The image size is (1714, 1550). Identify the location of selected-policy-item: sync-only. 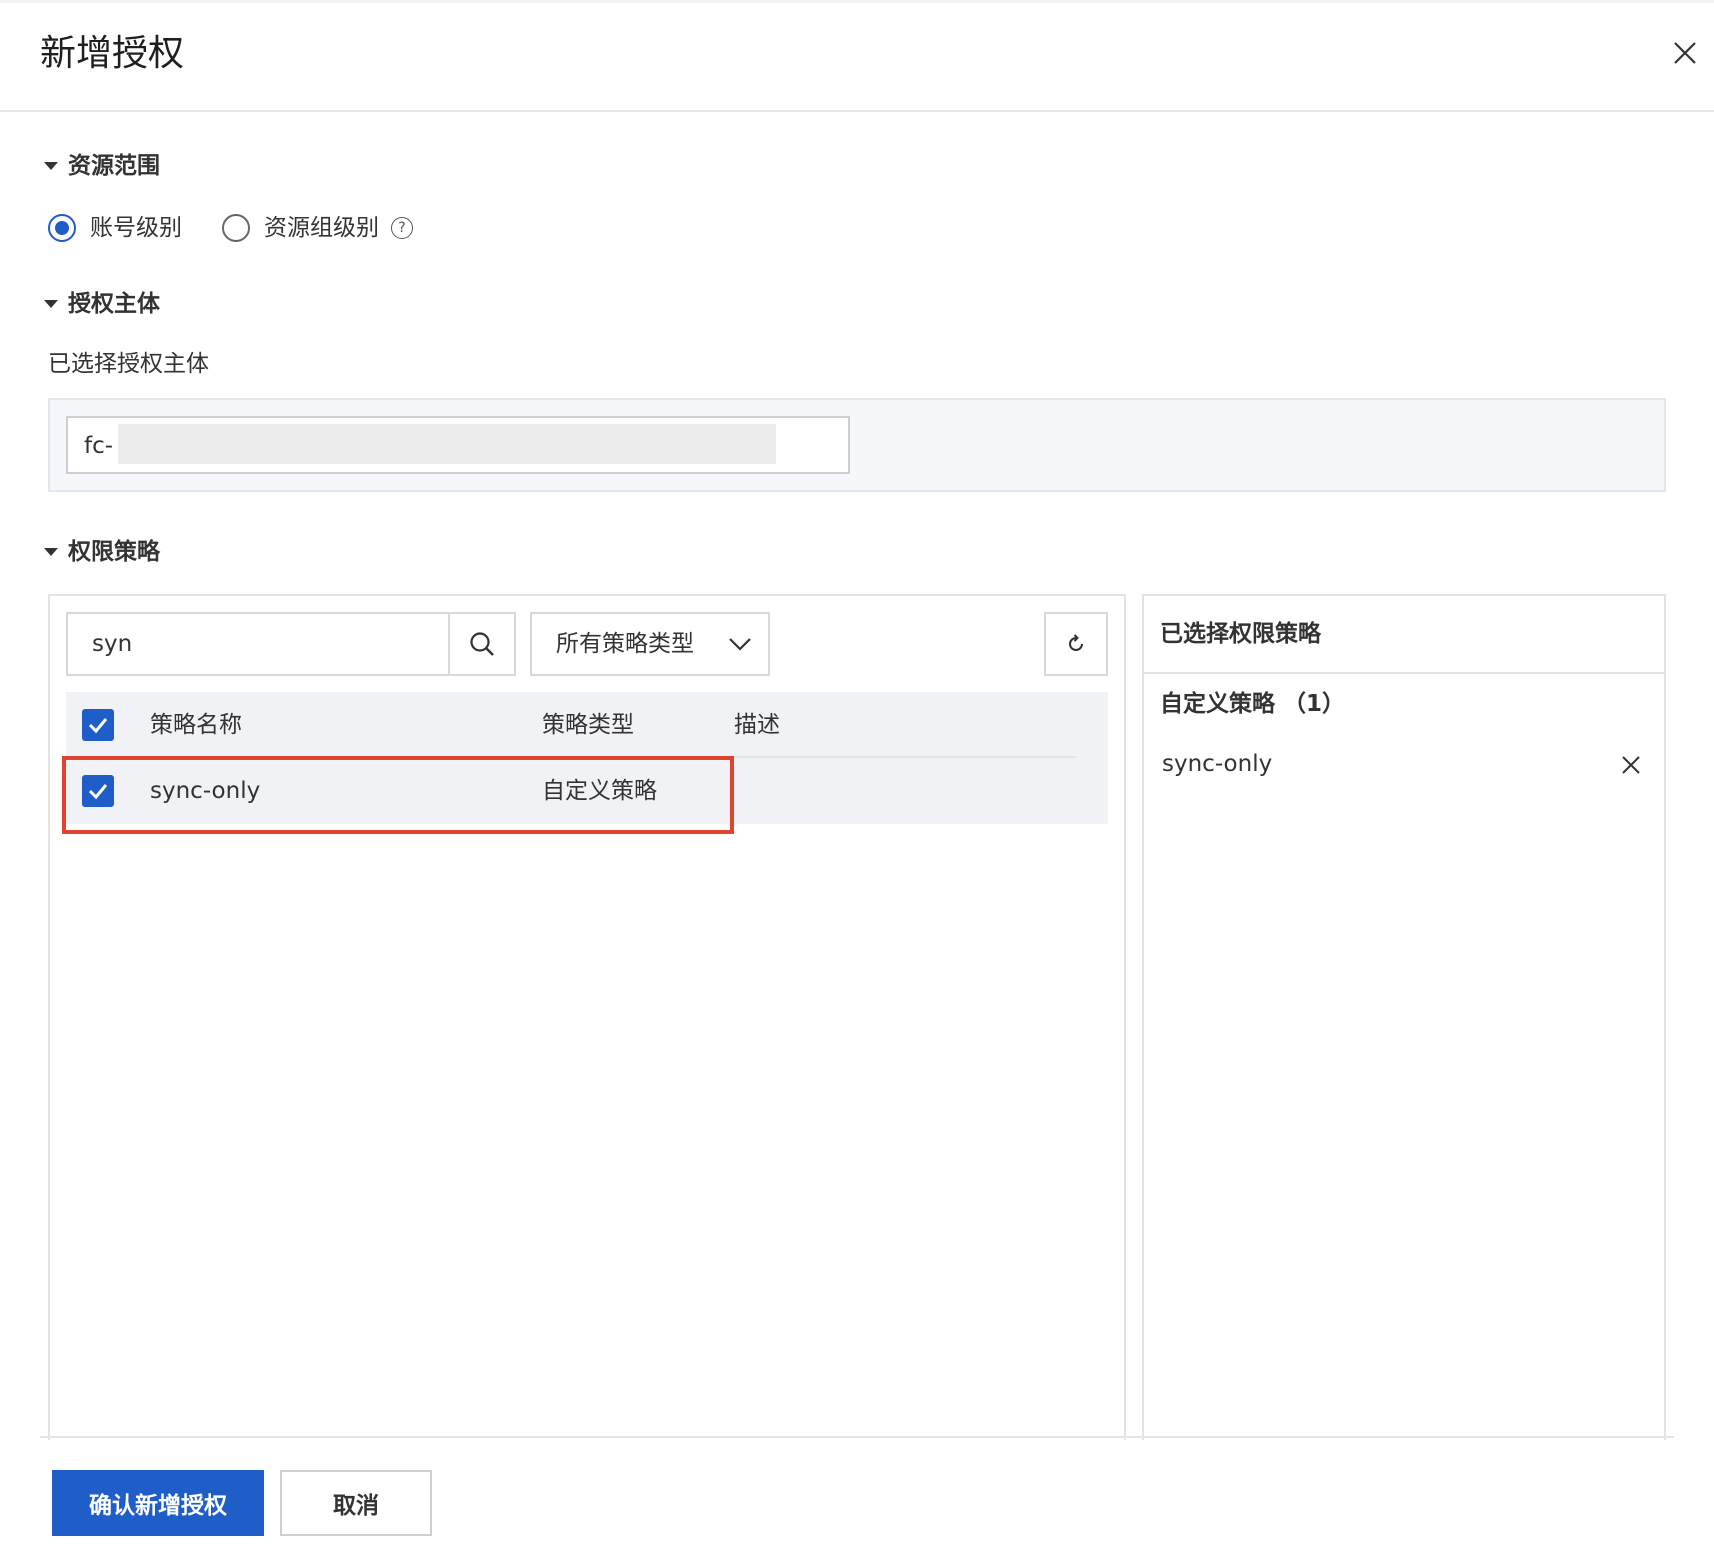
(1217, 764).